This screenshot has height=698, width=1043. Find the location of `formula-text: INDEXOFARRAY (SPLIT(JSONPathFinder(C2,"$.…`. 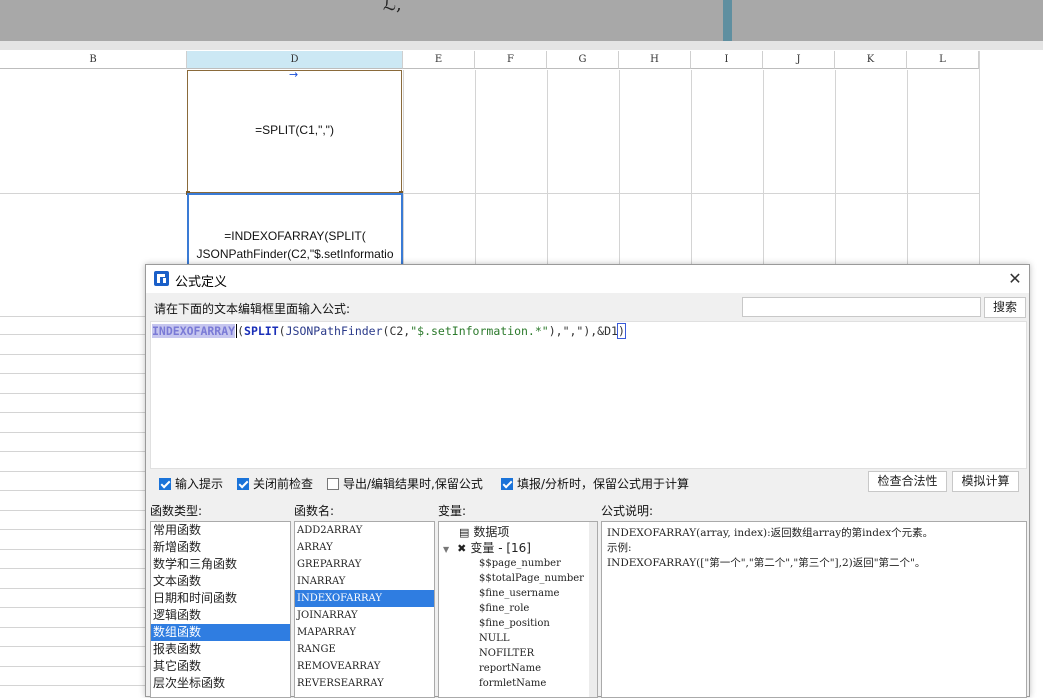

formula-text: INDEXOFARRAY (SPLIT(JSONPathFinder(C2,"$.… is located at coordinates (389, 331).